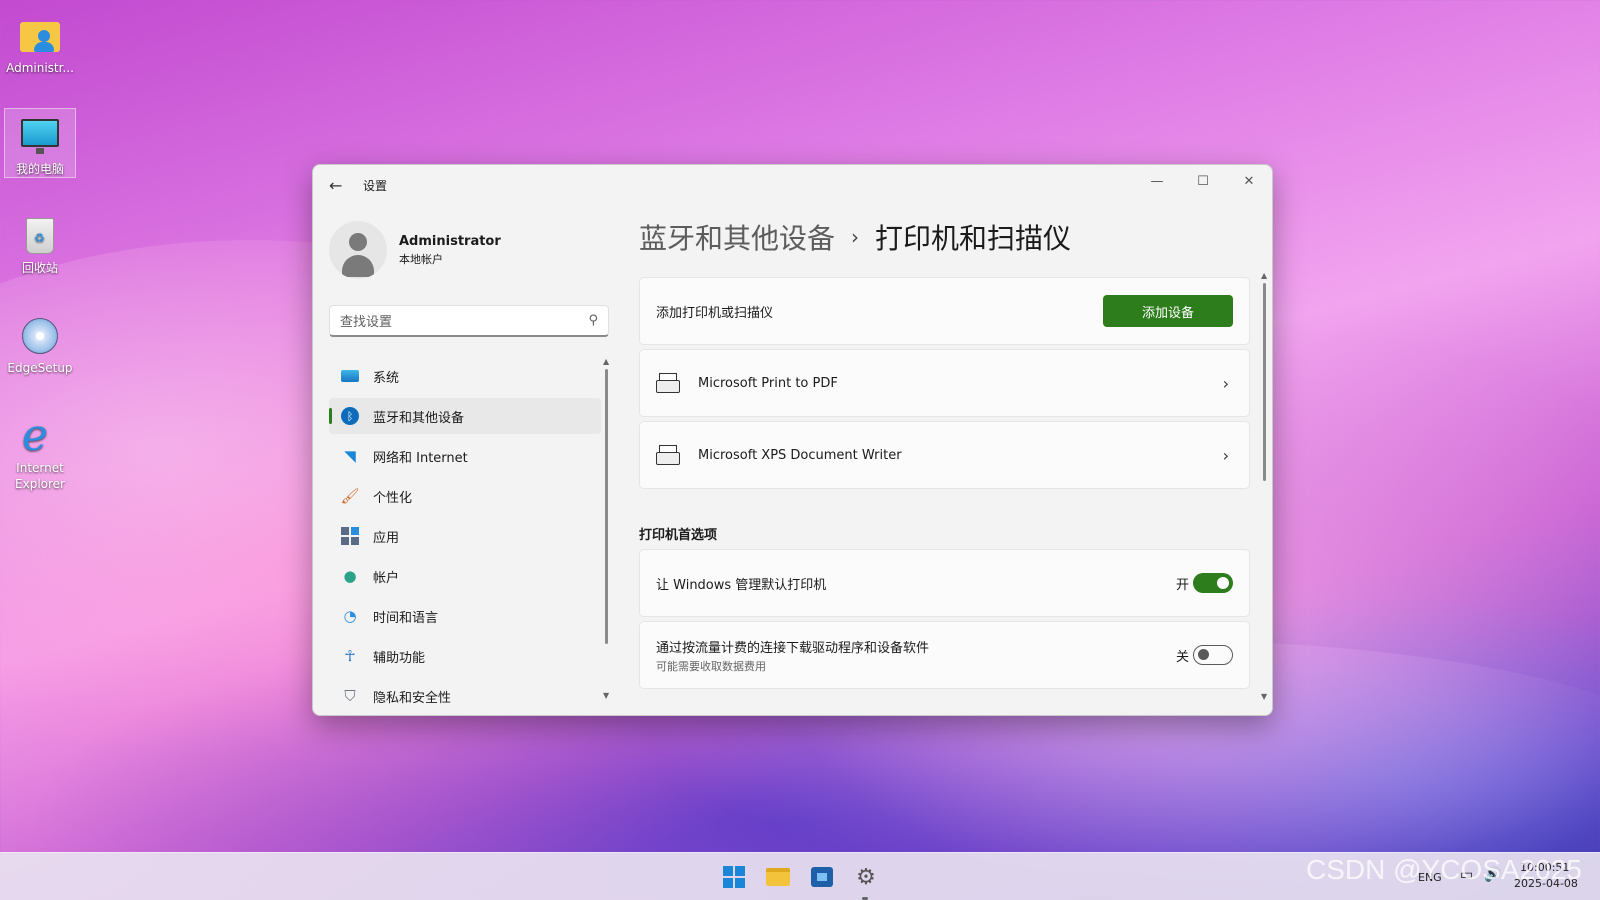 This screenshot has height=900, width=1600. Describe the element at coordinates (350, 496) in the screenshot. I see `brush-icon: 🖌` at that location.